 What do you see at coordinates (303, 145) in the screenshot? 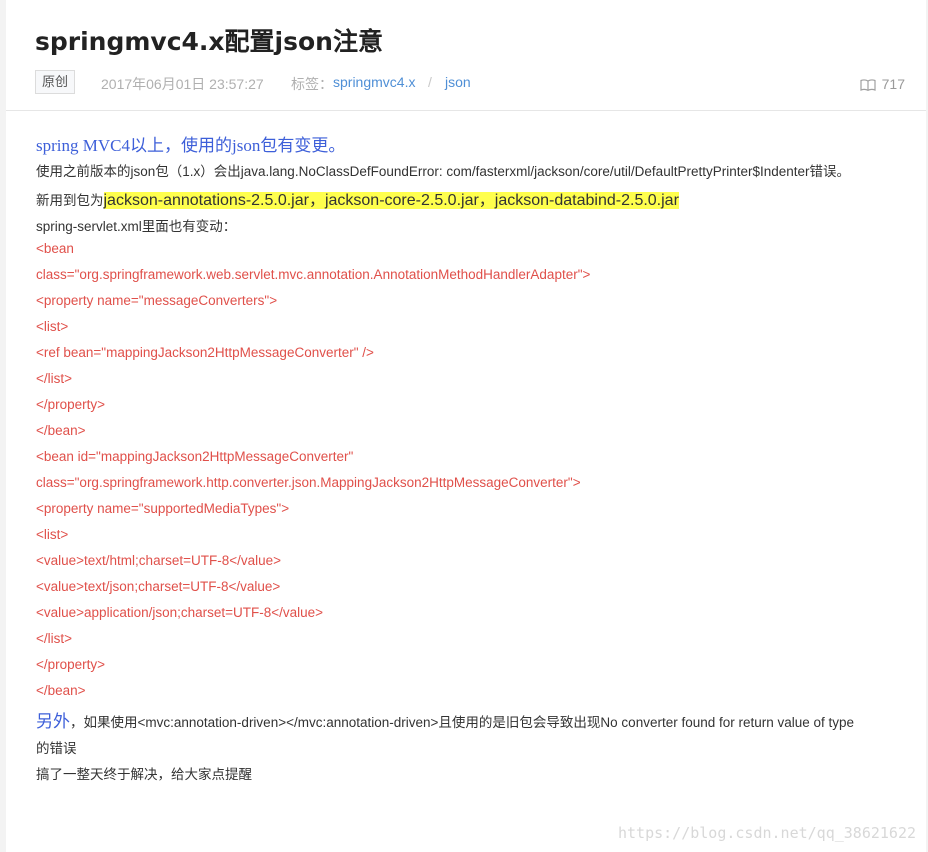
I see `intro-cn2: 包有变更。` at bounding box center [303, 145].